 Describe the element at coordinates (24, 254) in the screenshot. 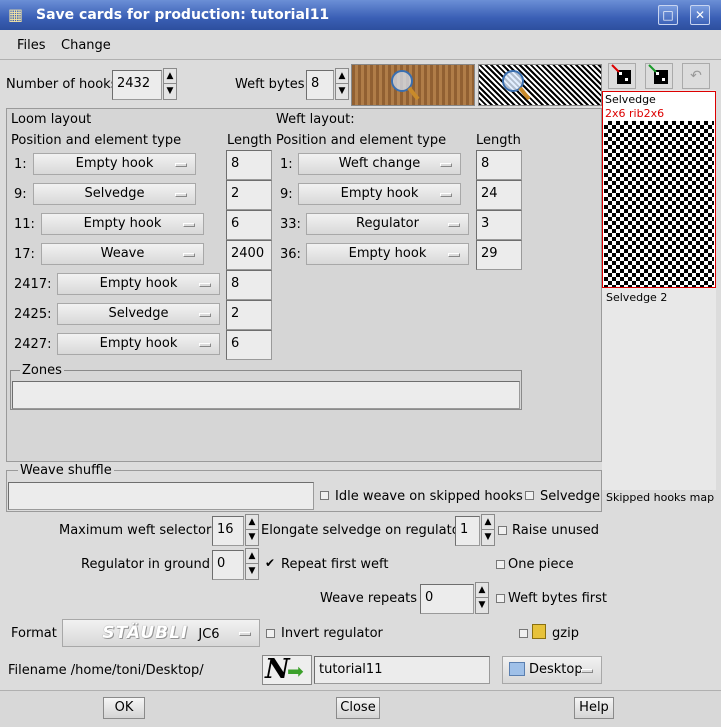

I see `loom-pos-4: 17:` at that location.